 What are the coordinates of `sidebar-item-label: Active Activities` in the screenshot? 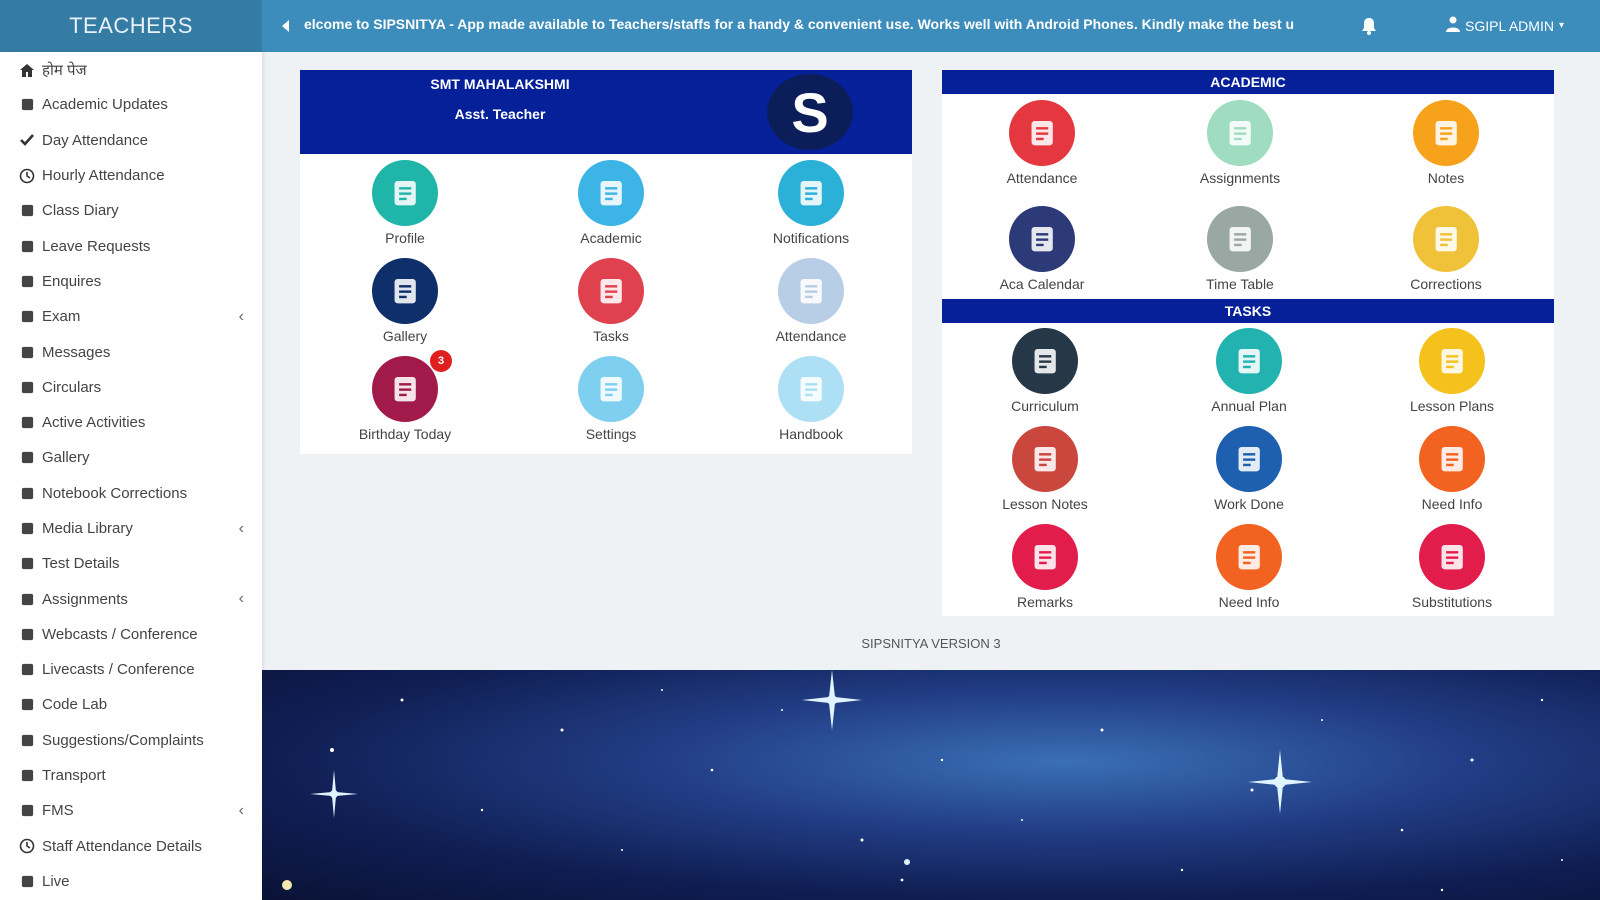 It's located at (94, 423).